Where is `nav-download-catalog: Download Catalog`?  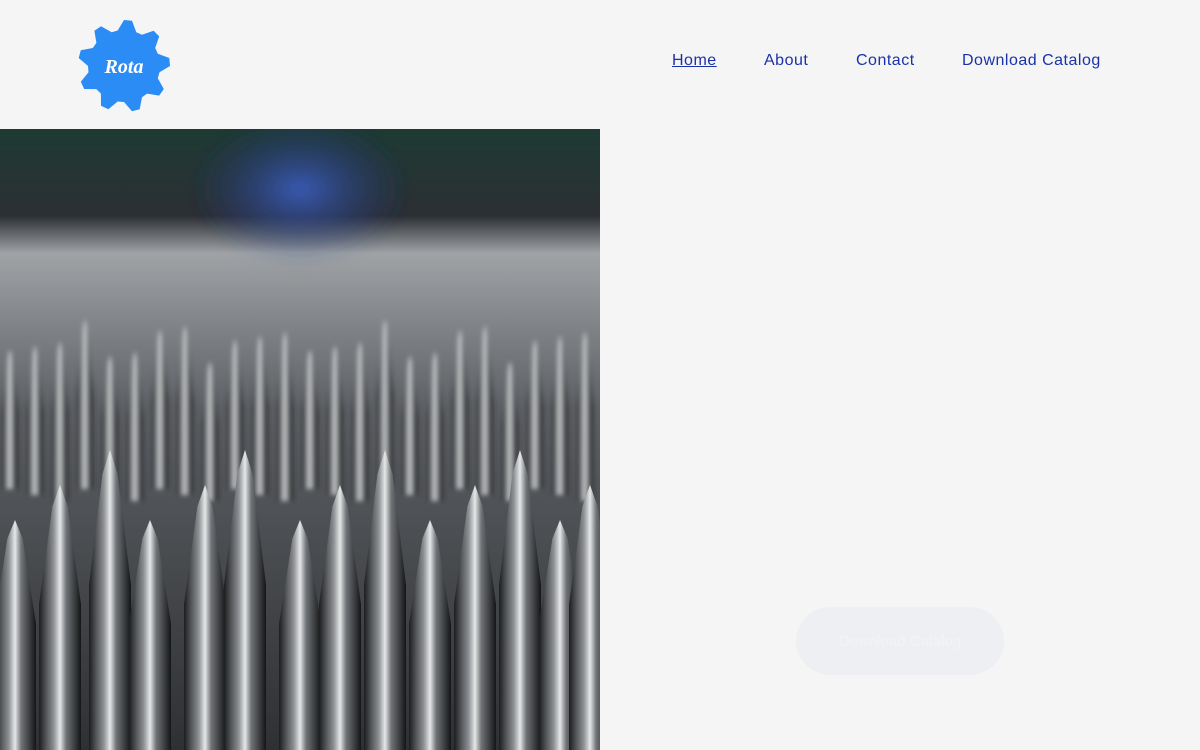
nav-download-catalog: Download Catalog is located at coordinates (1031, 61).